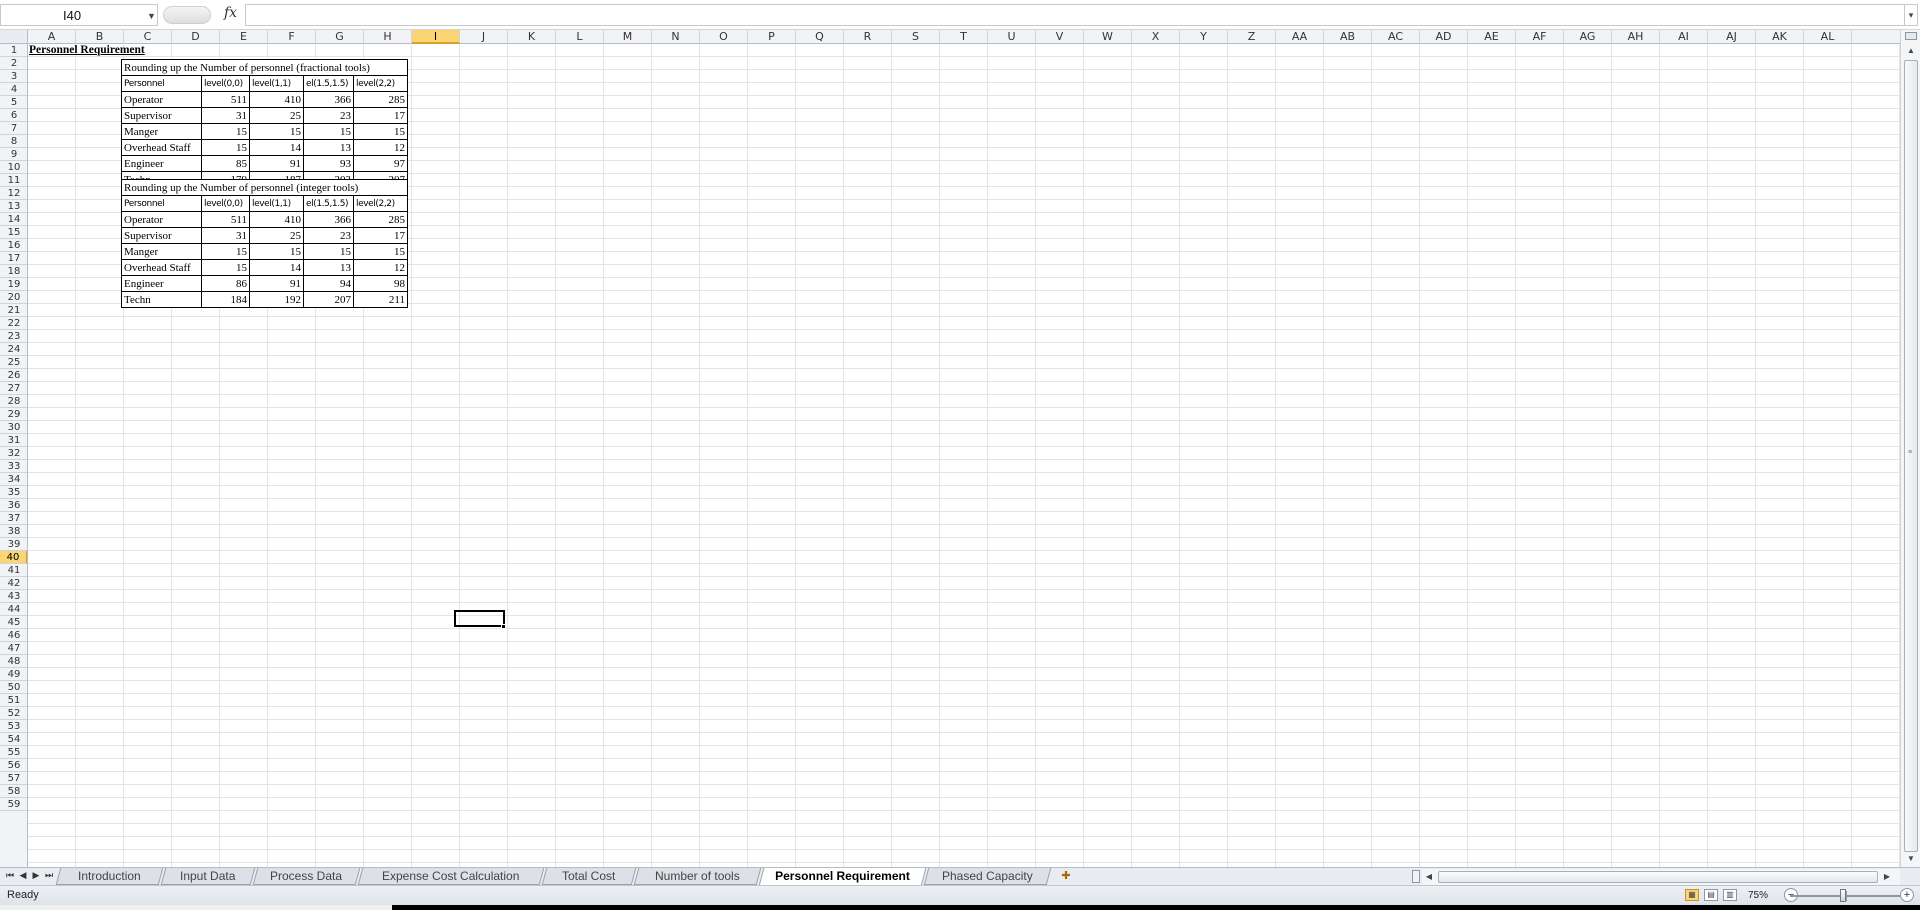 This screenshot has height=910, width=1920. Describe the element at coordinates (13, 622) in the screenshot. I see `row-header-45: 45` at that location.